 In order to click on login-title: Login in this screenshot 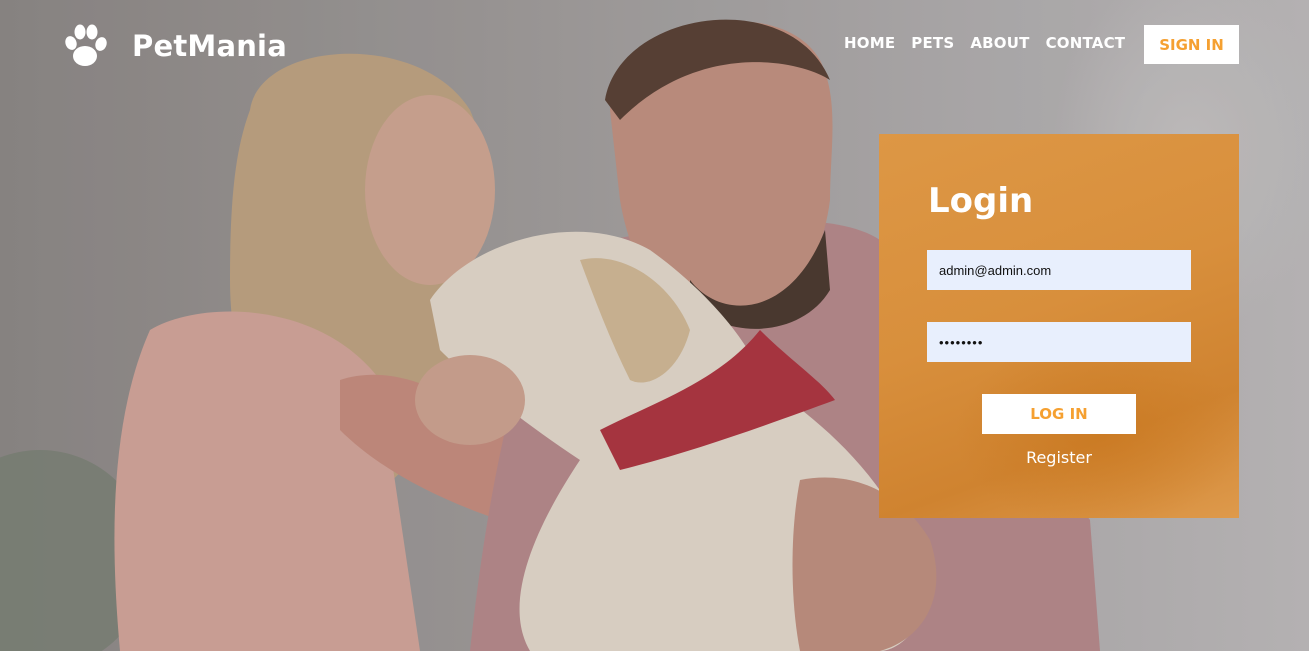, I will do `click(981, 201)`.